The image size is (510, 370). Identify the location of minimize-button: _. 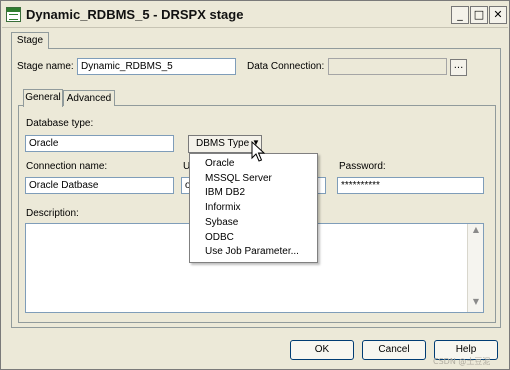
(460, 15).